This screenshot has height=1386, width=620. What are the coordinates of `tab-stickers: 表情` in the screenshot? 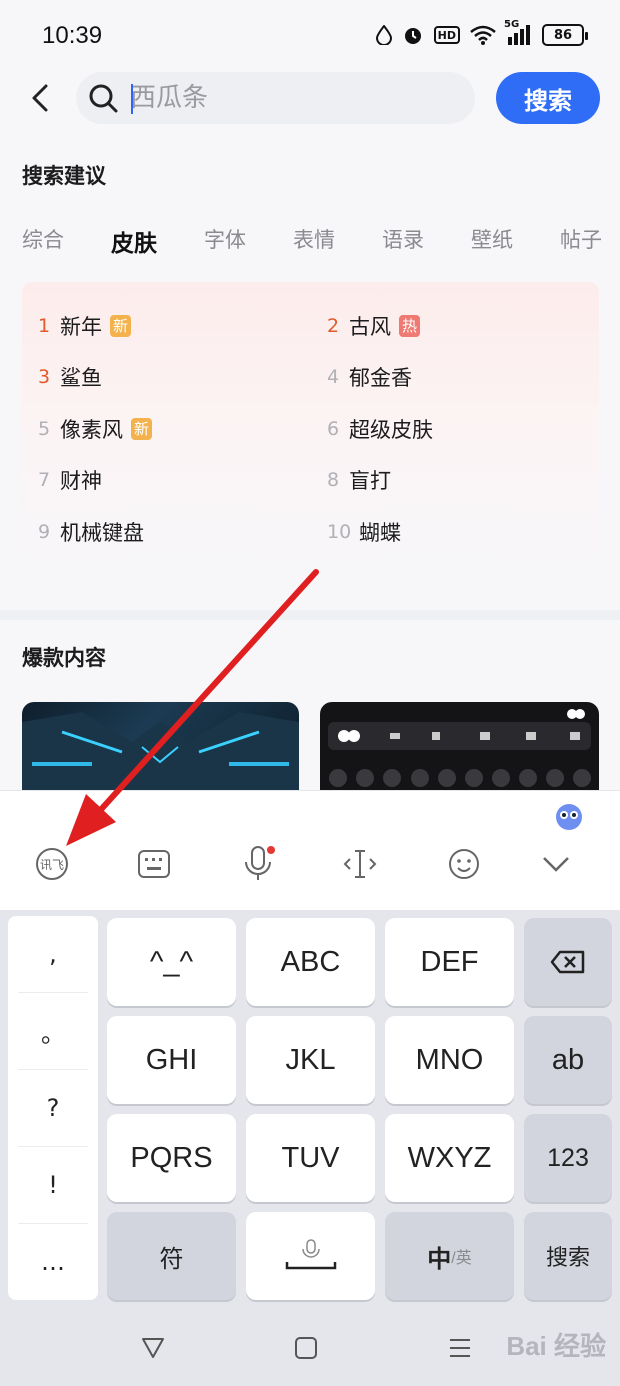 It's located at (314, 242).